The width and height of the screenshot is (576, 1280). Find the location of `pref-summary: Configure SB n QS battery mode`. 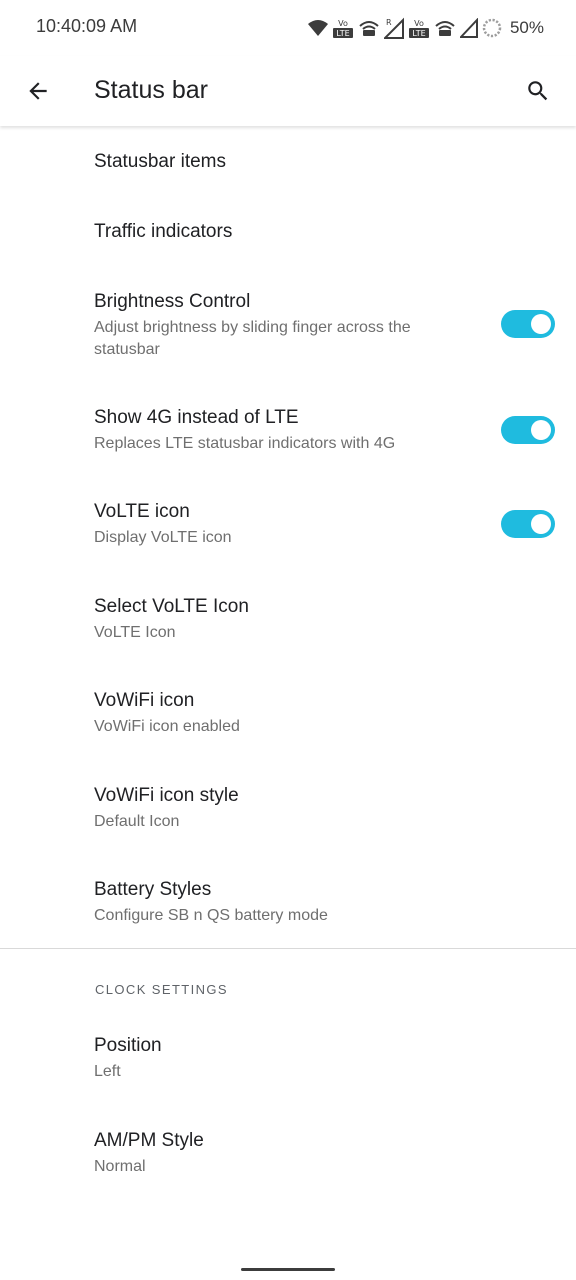

pref-summary: Configure SB n QS battery mode is located at coordinates (211, 915).